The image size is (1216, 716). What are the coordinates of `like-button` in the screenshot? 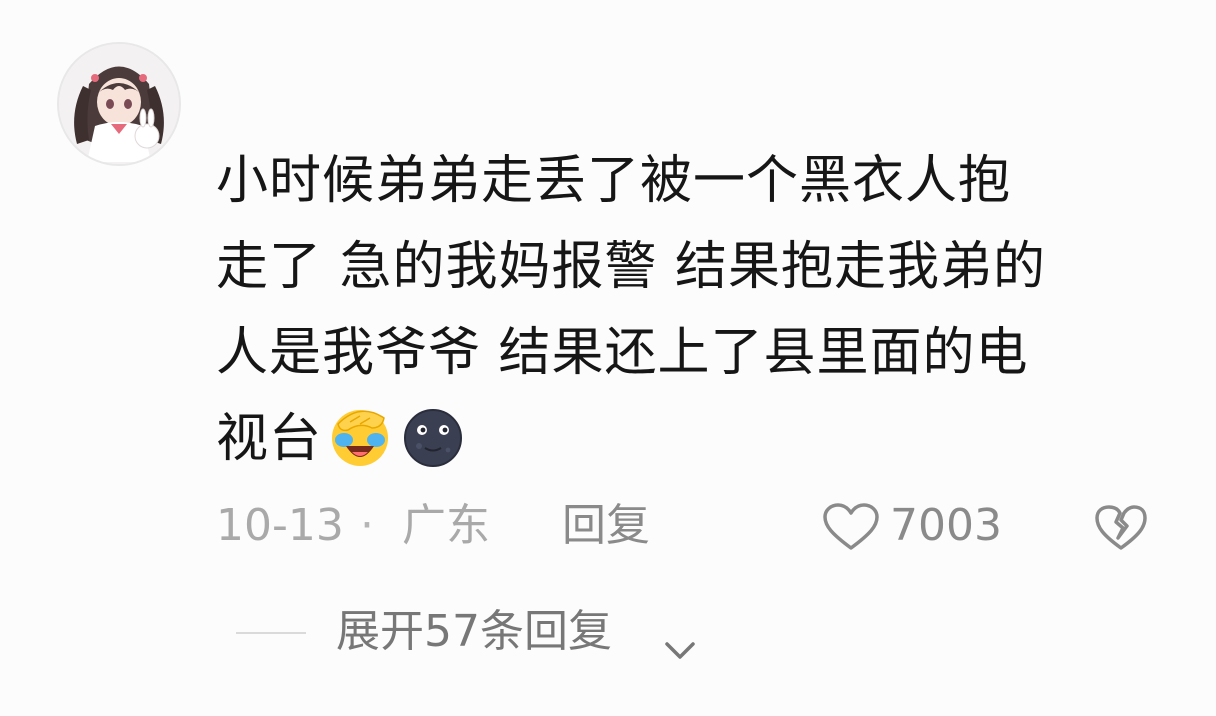 It's located at (851, 527).